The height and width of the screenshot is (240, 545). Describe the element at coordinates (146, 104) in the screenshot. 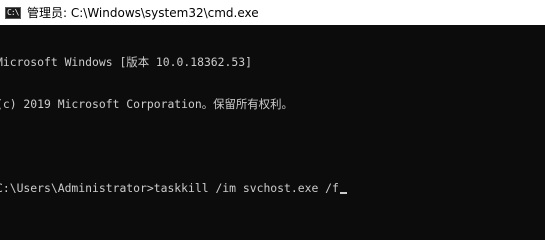

I see `console-line-copyright: (c) 2019 Microsoft Corporation。保留所有权利。` at that location.